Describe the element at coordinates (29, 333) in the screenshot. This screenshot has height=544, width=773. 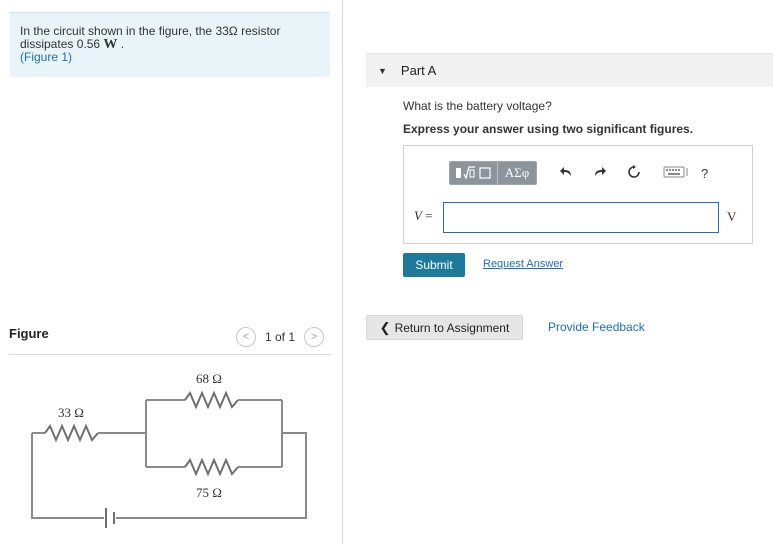
I see `figure-title: Figure` at that location.